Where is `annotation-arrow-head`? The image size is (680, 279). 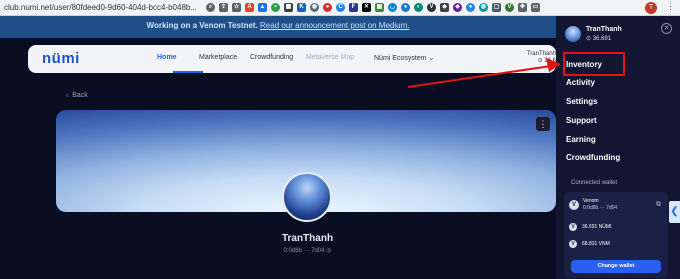
annotation-arrow-head is located at coordinates (553, 65).